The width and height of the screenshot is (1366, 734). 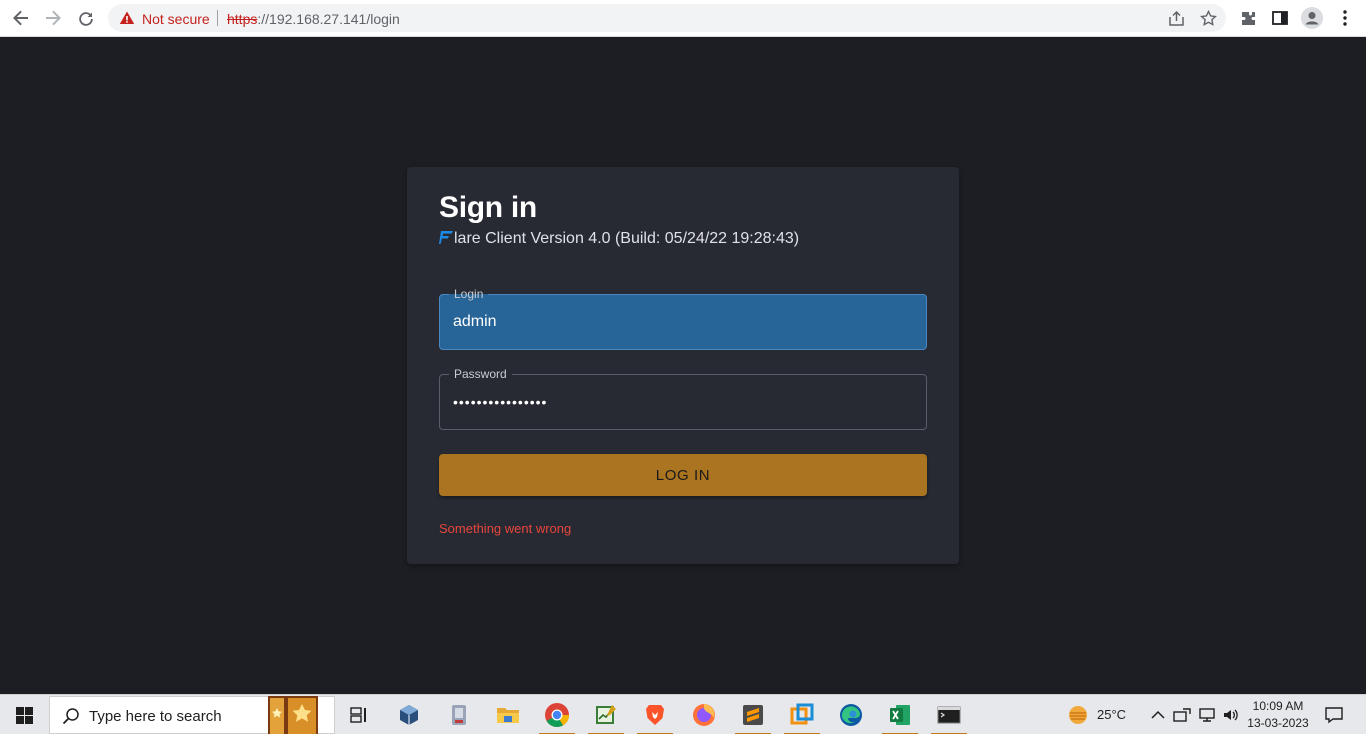 What do you see at coordinates (508, 714) in the screenshot?
I see `file-explorer-icon` at bounding box center [508, 714].